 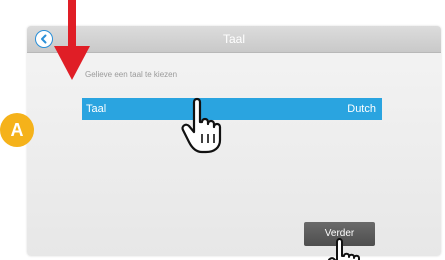 I want to click on arrow-down-icon, so click(x=72, y=40).